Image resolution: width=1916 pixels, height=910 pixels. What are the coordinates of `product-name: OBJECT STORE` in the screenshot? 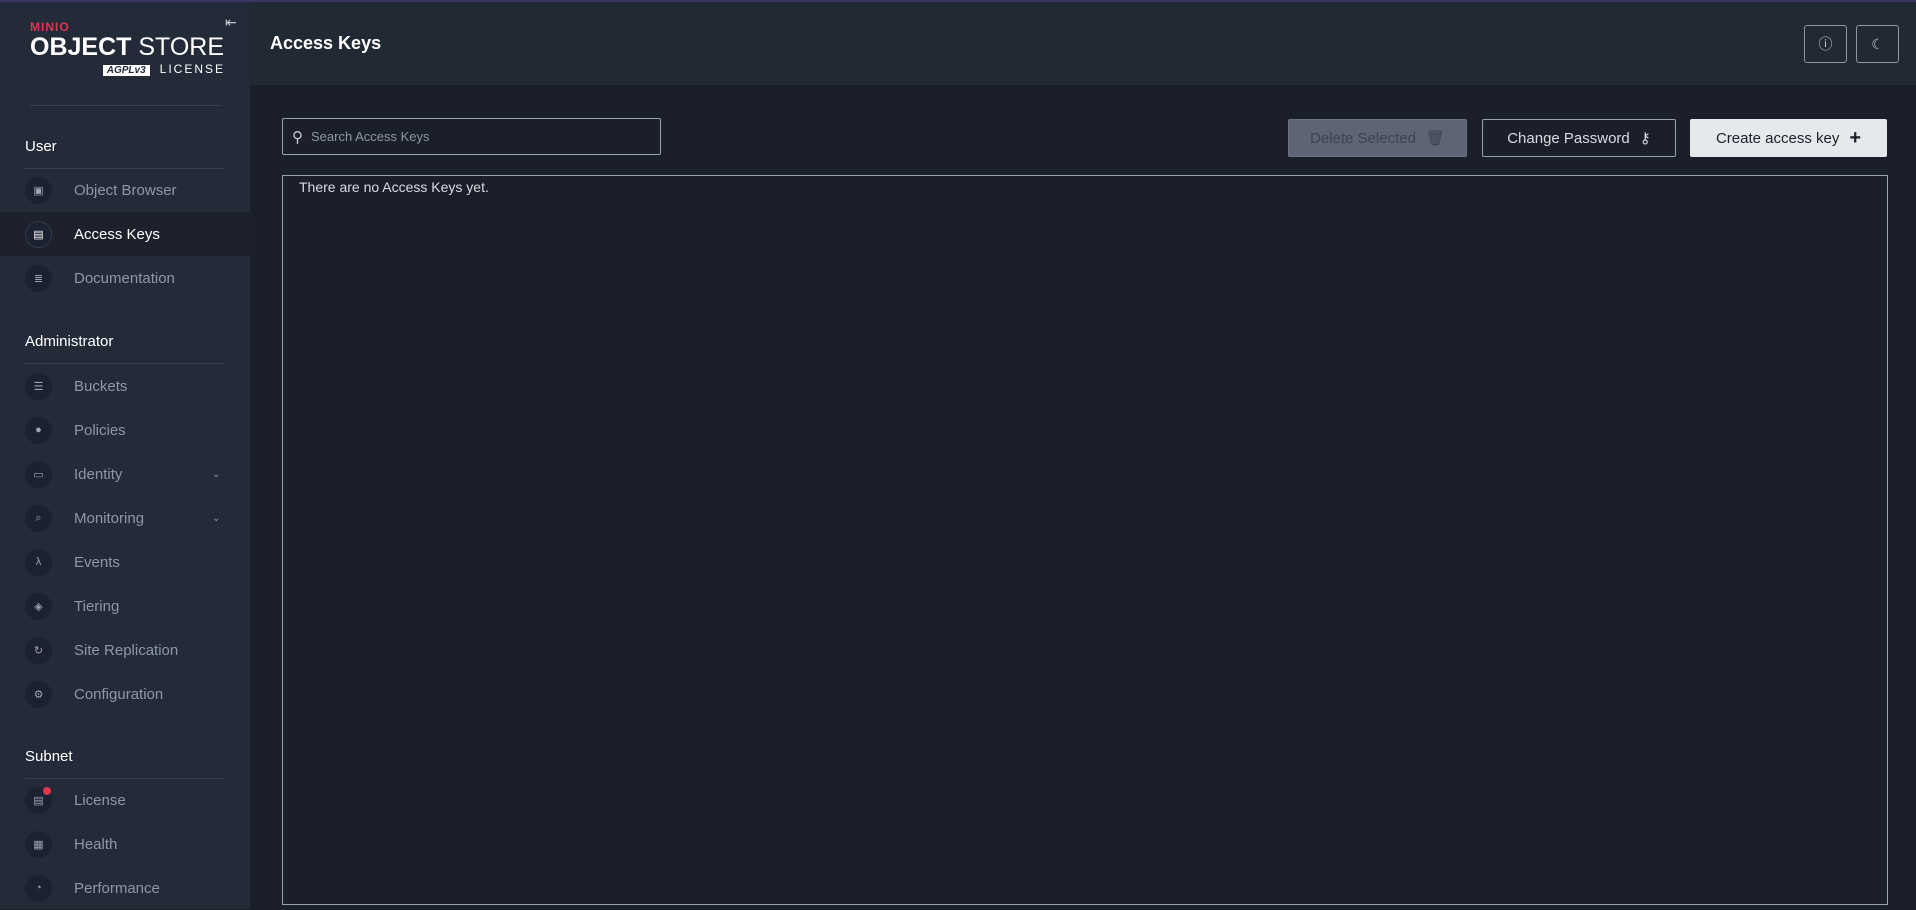 It's located at (127, 47).